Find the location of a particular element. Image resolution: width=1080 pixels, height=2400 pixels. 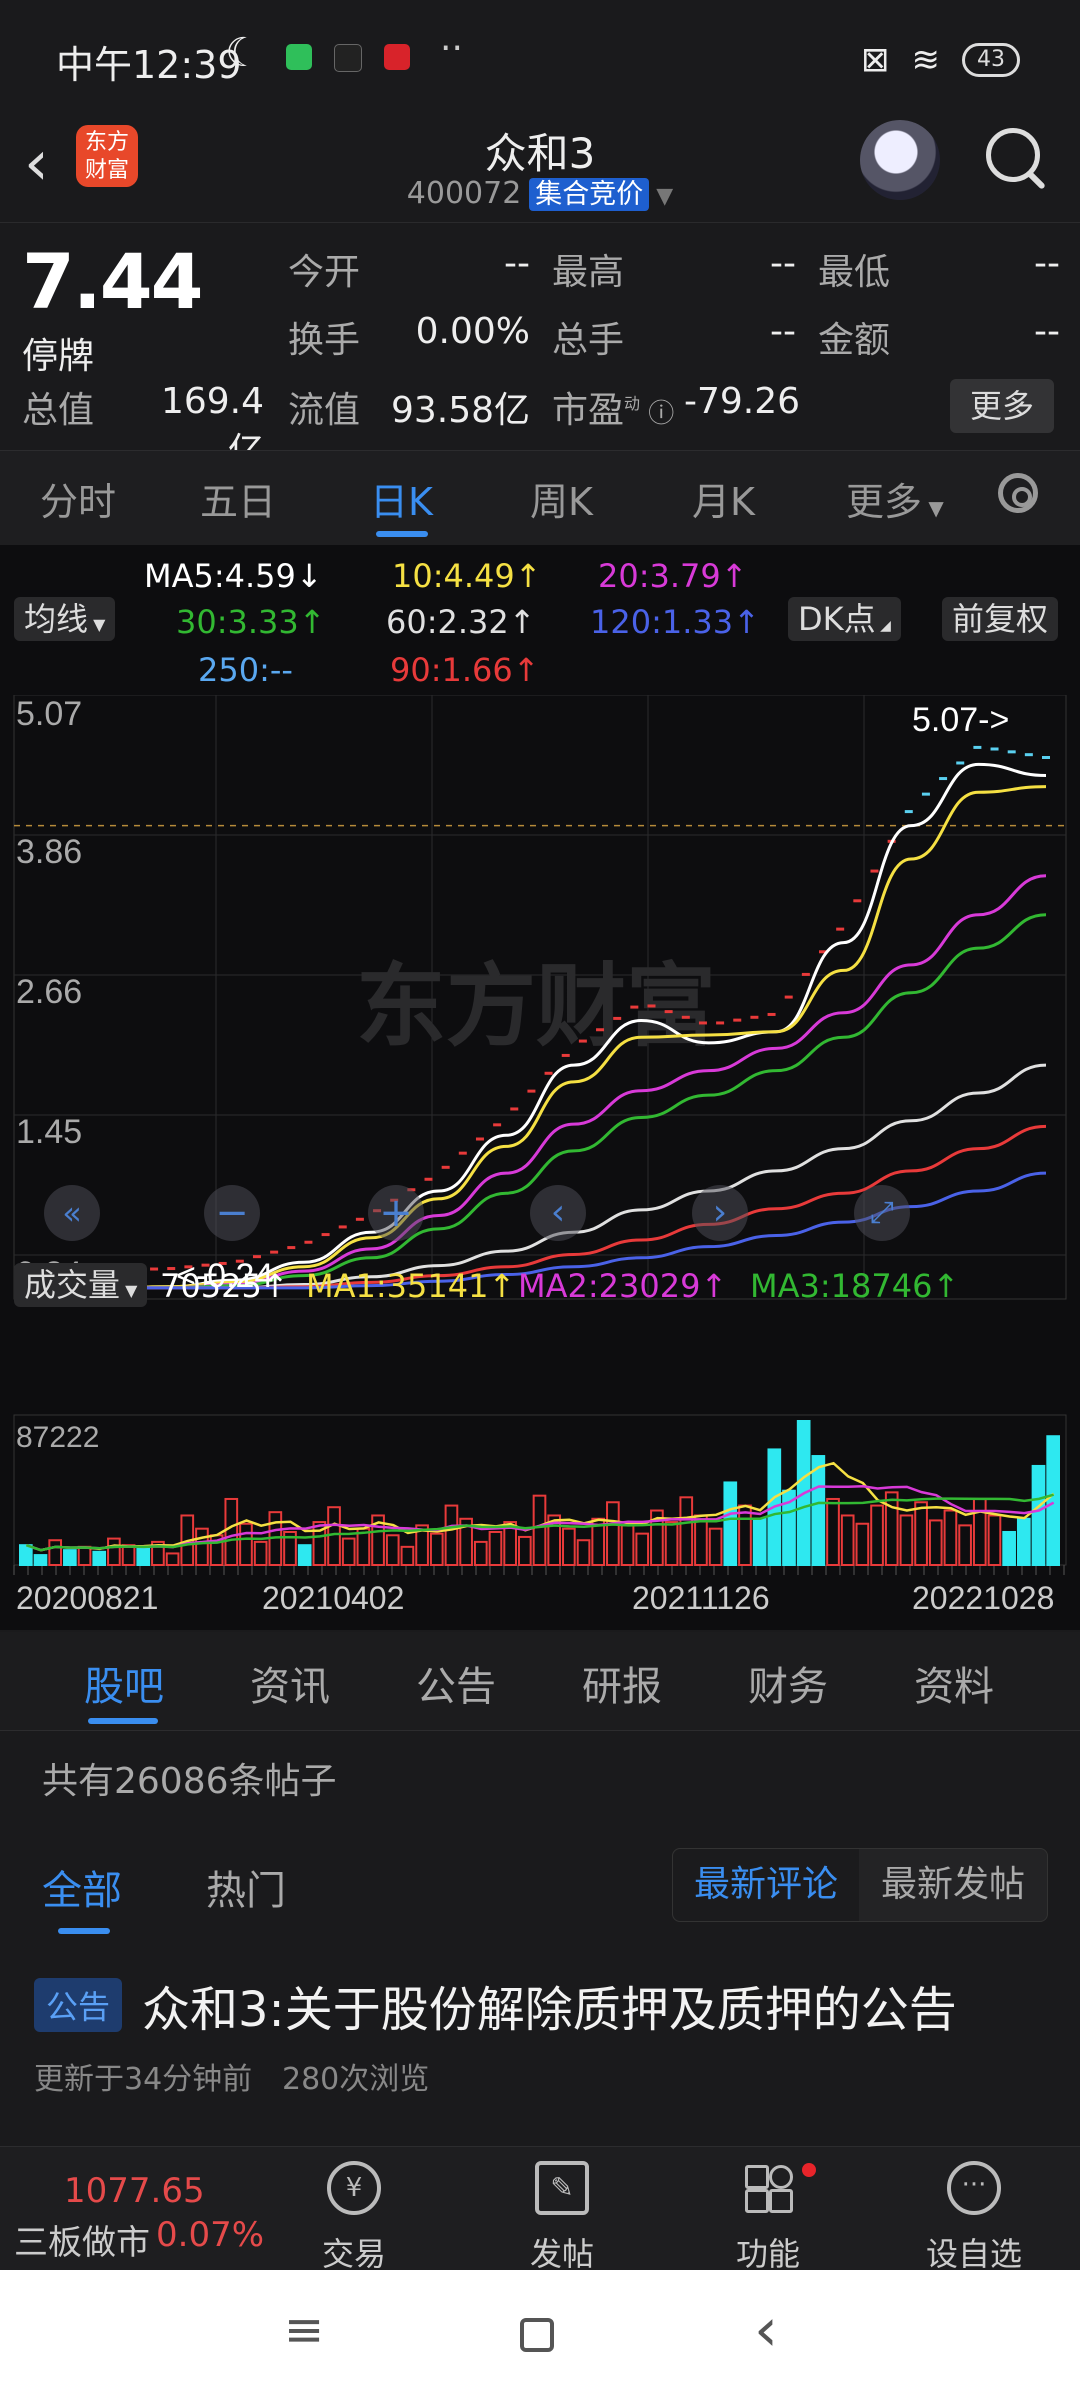

index-value: 1077.65 is located at coordinates (134, 2191).